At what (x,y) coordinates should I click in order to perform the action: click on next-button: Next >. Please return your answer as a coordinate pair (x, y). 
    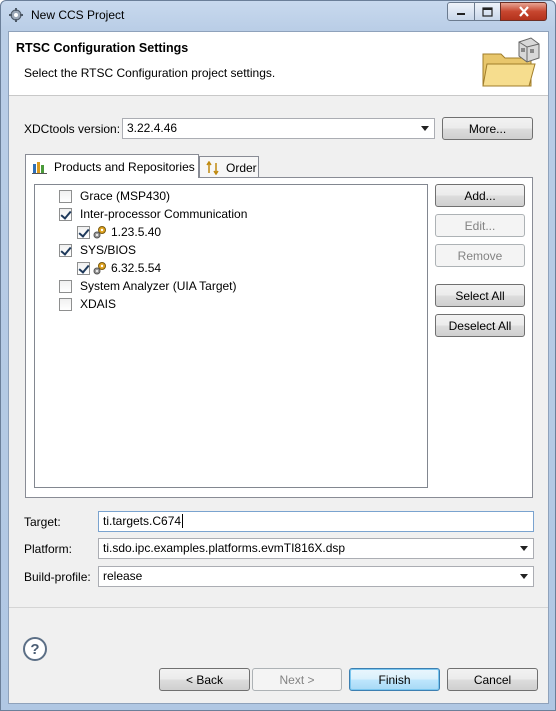
    Looking at the image, I should click on (297, 679).